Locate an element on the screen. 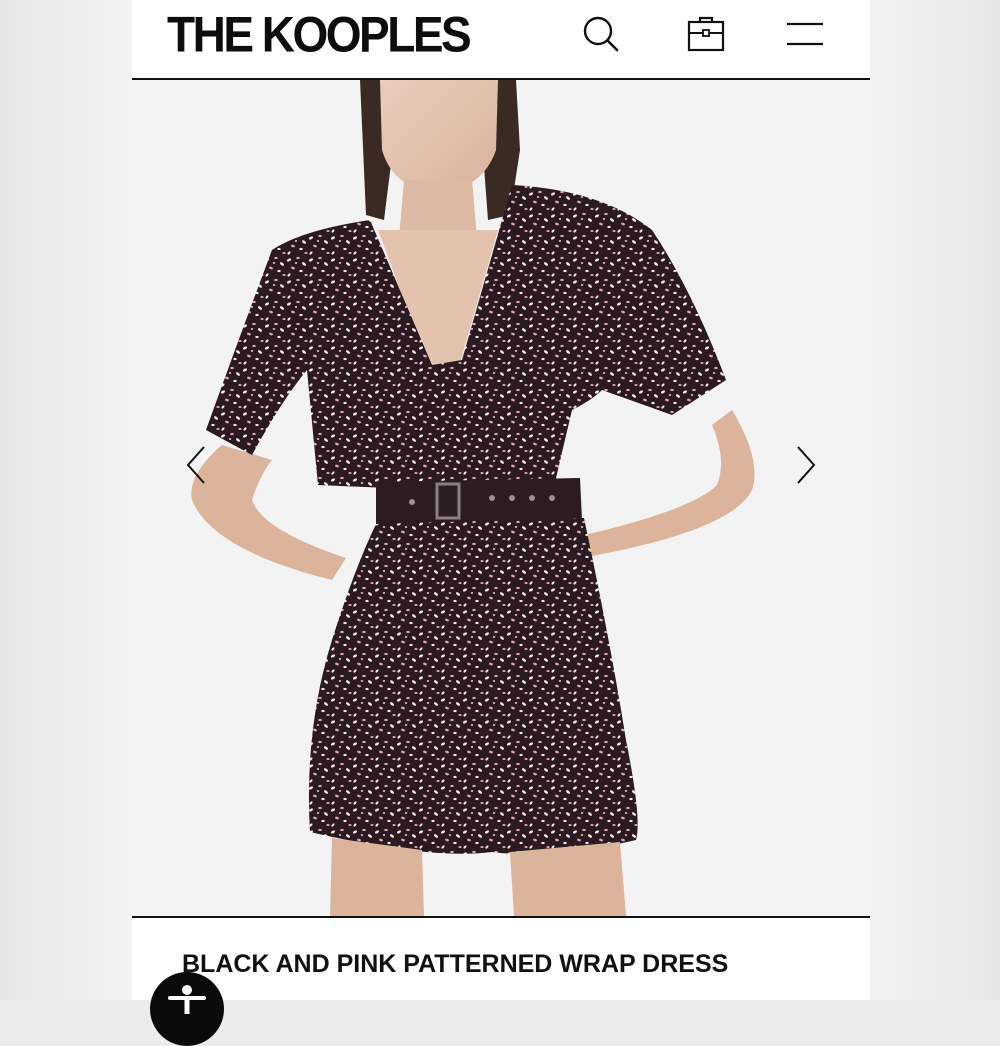 This screenshot has height=1046, width=1000. previous-image-button is located at coordinates (196, 467).